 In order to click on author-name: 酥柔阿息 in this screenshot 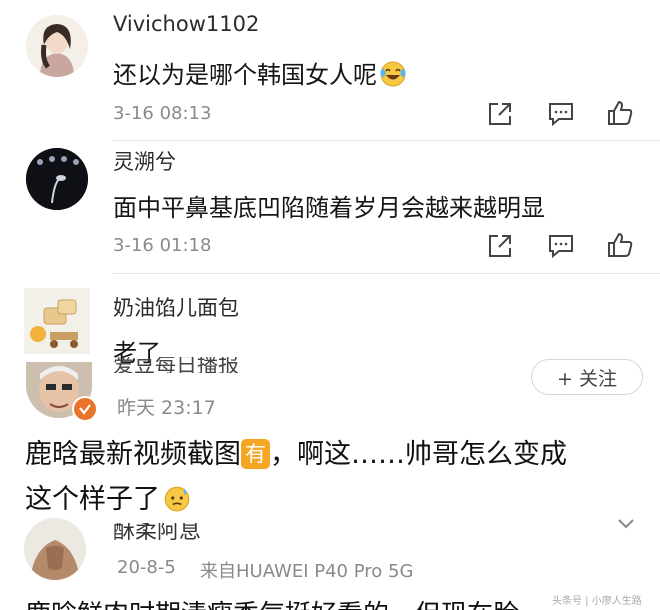, I will do `click(157, 532)`.